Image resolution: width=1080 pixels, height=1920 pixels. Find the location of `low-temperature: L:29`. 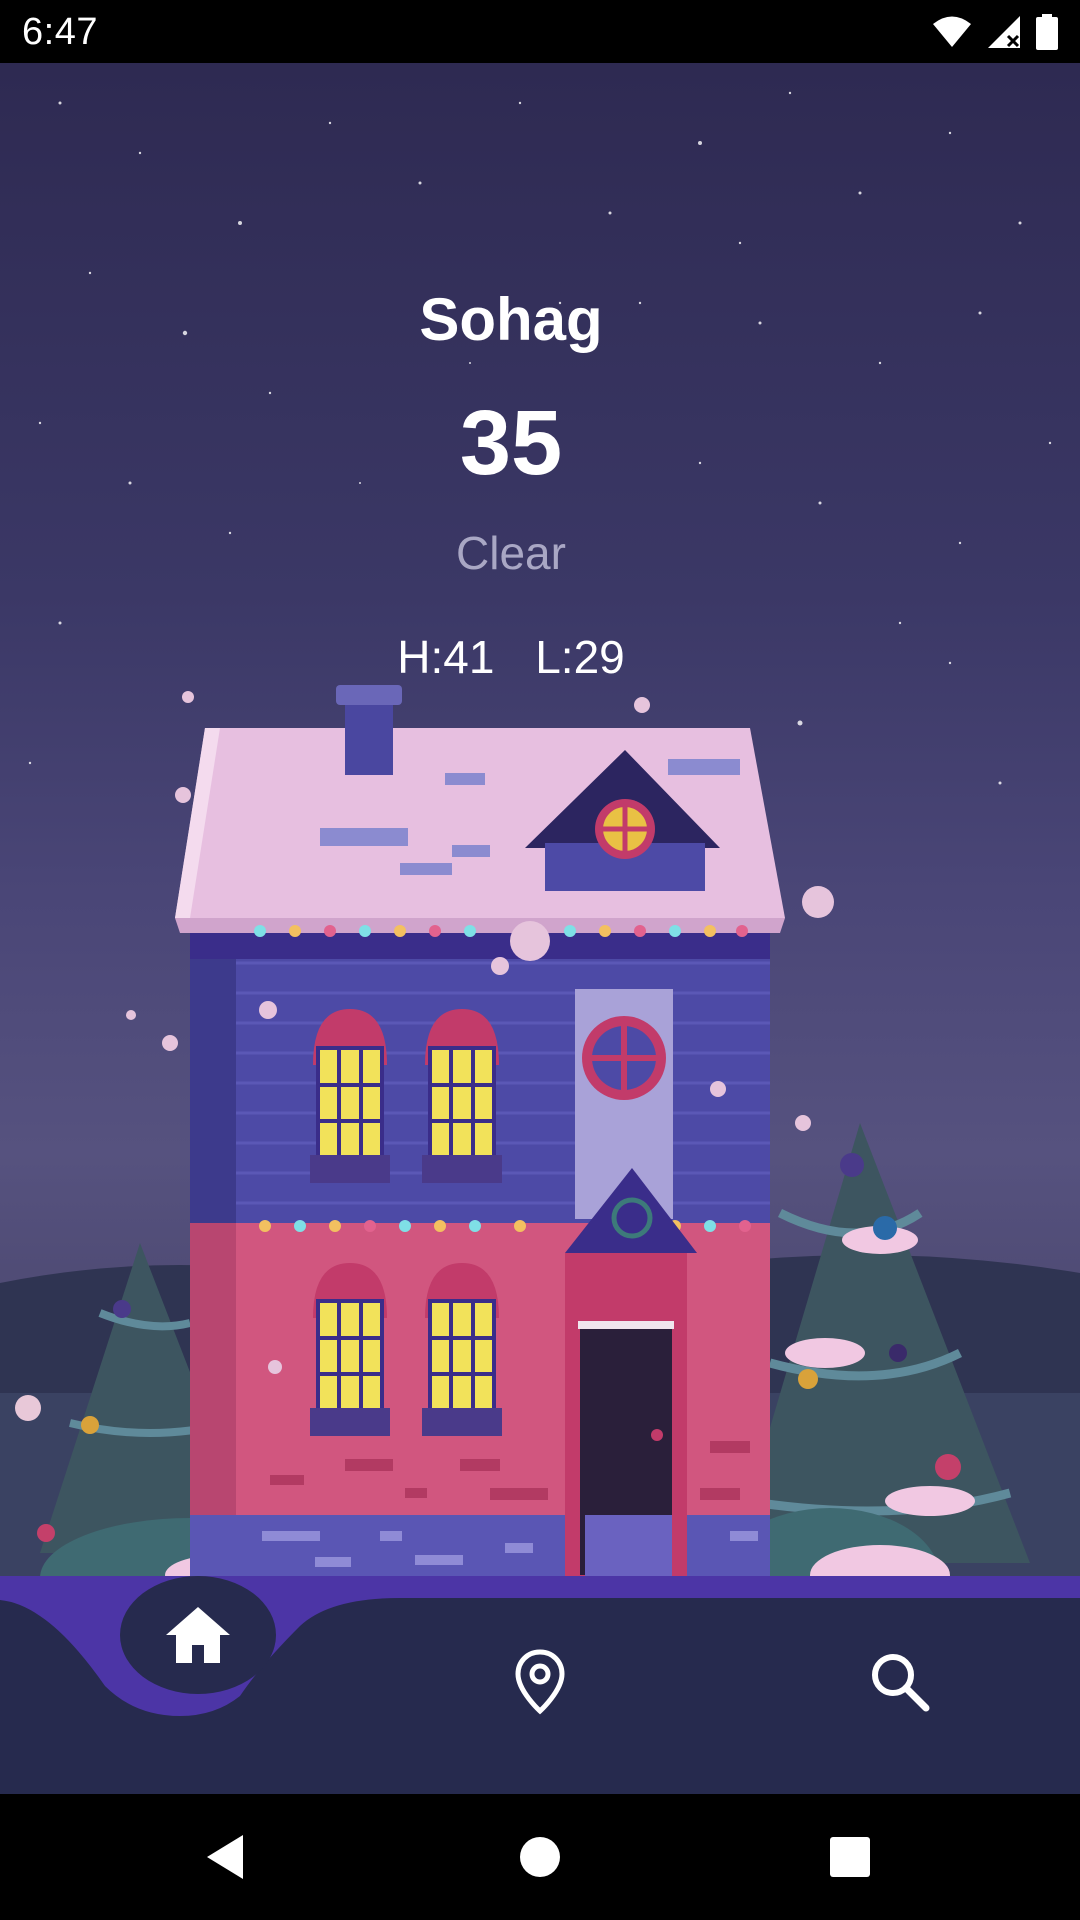

low-temperature: L:29 is located at coordinates (580, 657).